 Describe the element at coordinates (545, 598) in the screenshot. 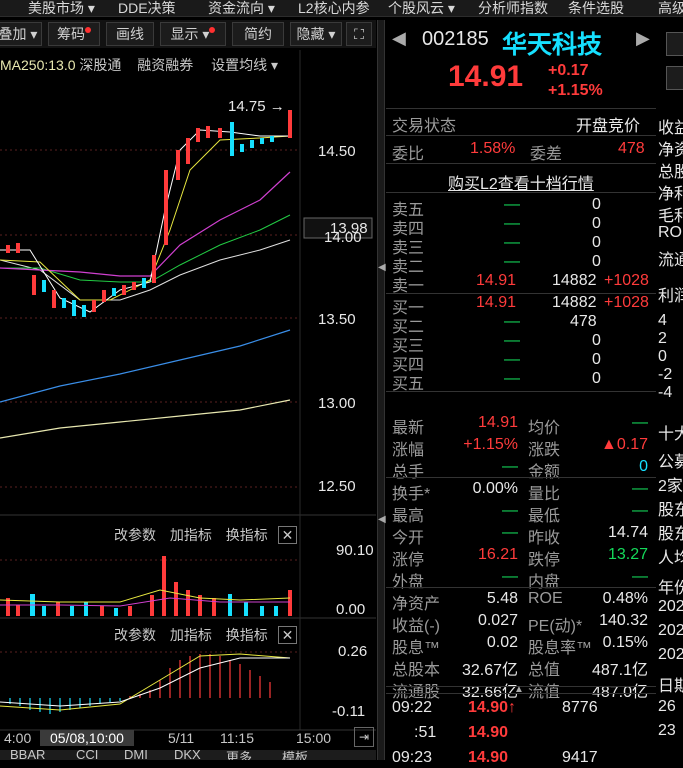

I see `stat-label: ROE` at that location.